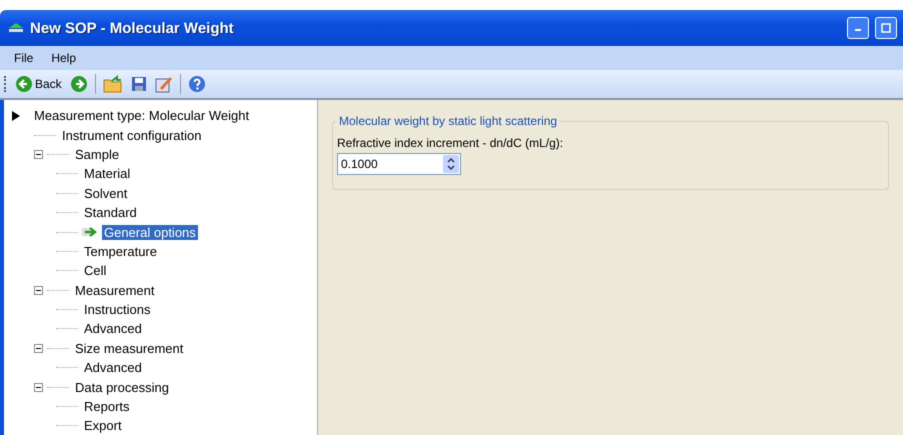  I want to click on spin-arrows, so click(451, 164).